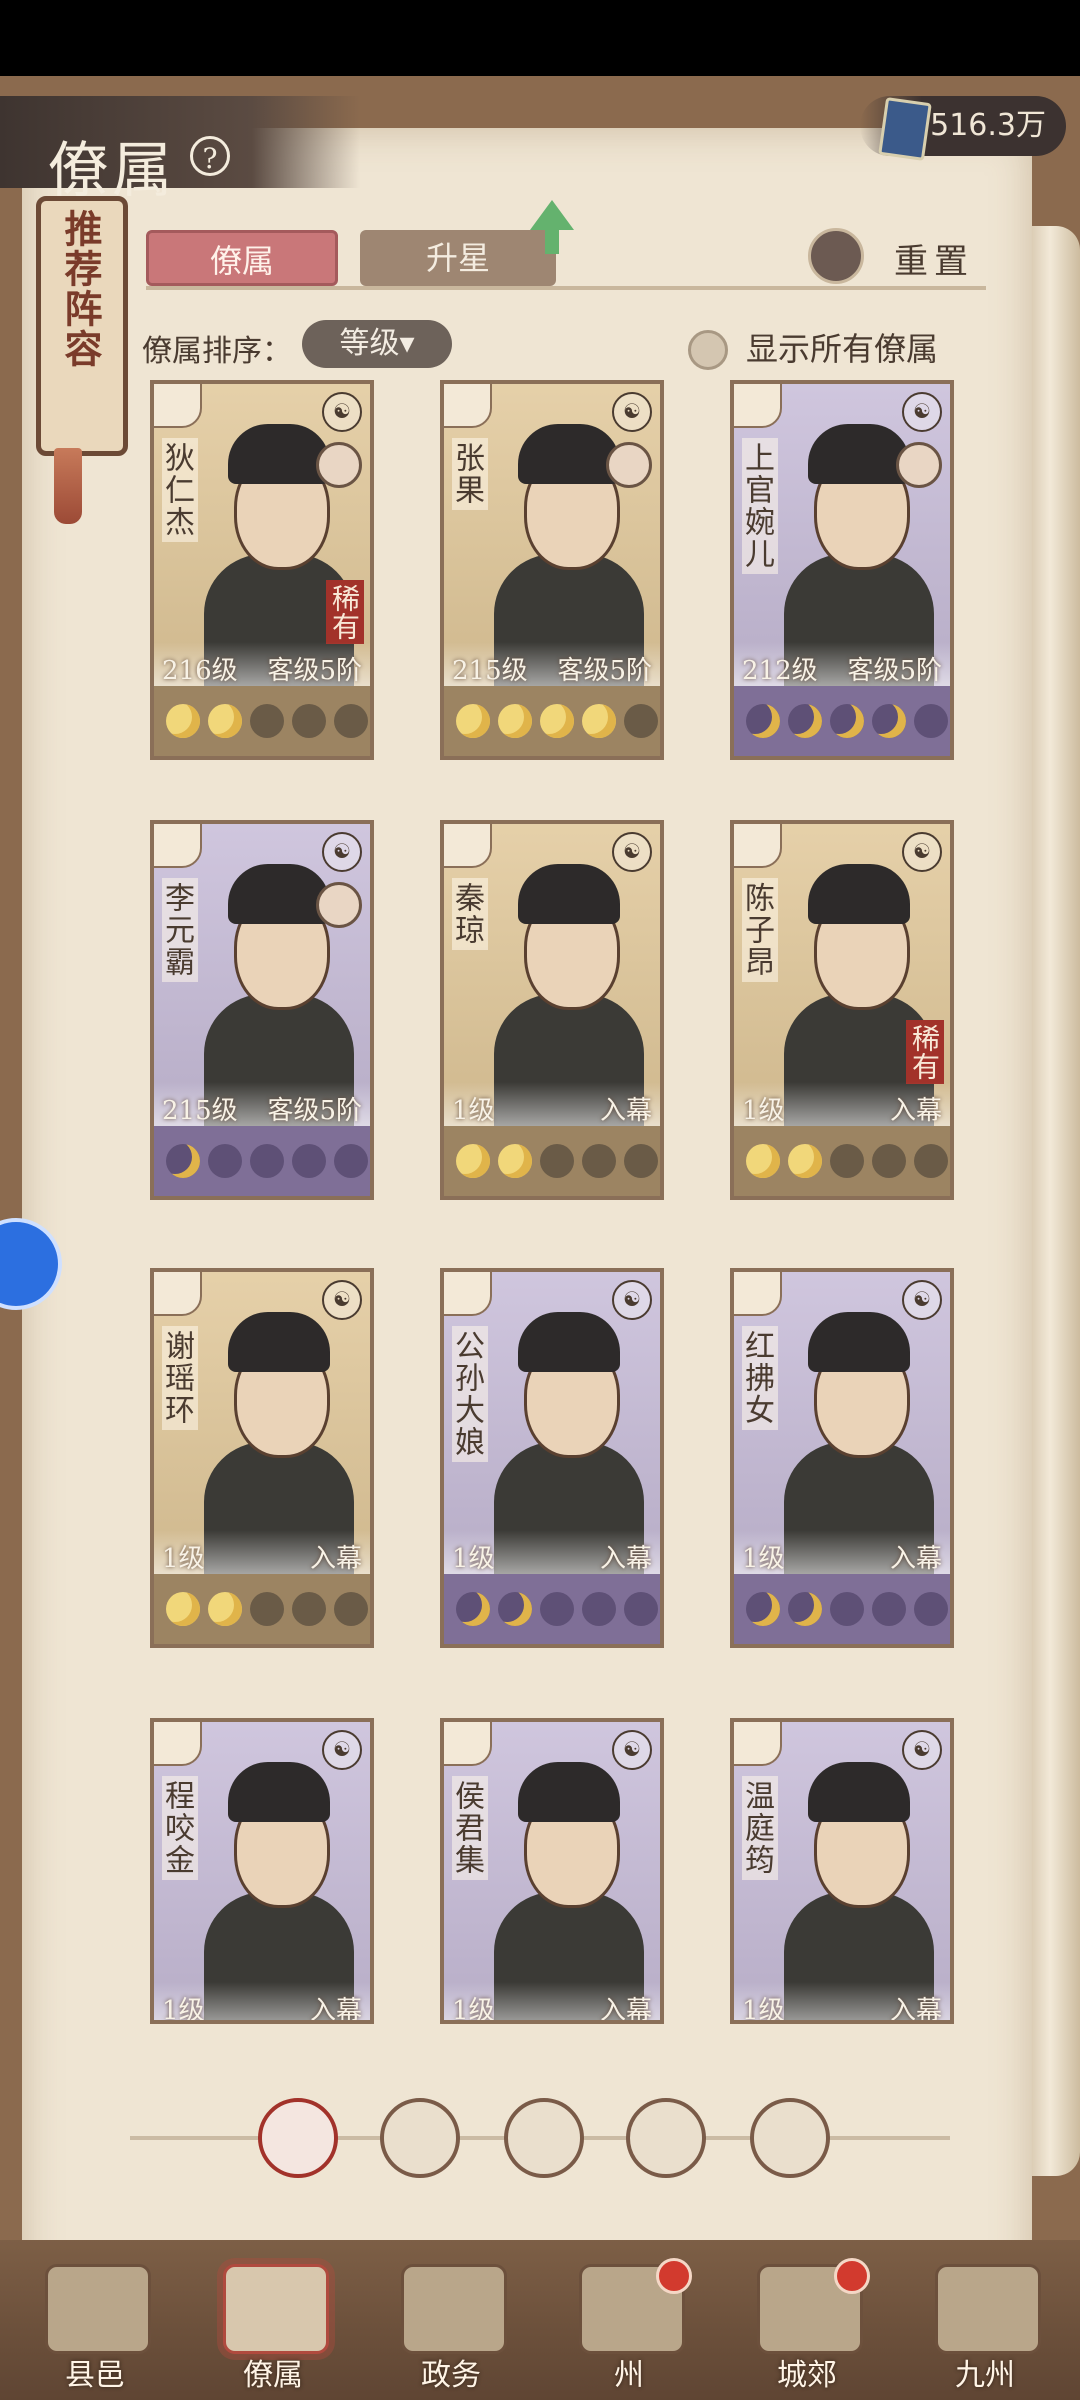 The width and height of the screenshot is (1080, 2400). Describe the element at coordinates (458, 258) in the screenshot. I see `tab-star-up: 升星` at that location.